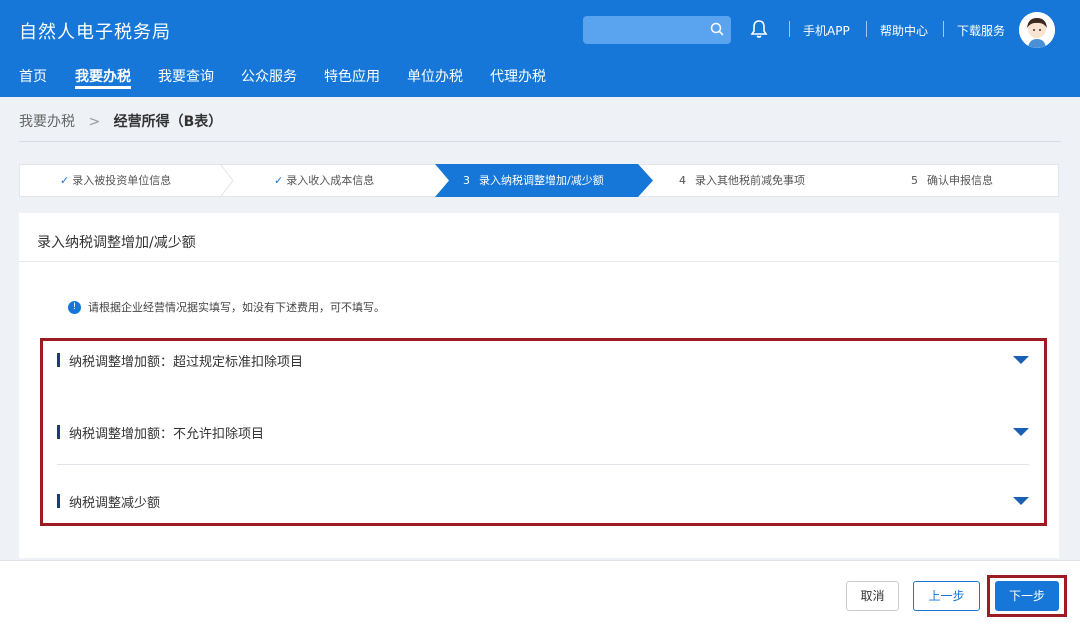  I want to click on next-button-highlight: 下一步, so click(1027, 596).